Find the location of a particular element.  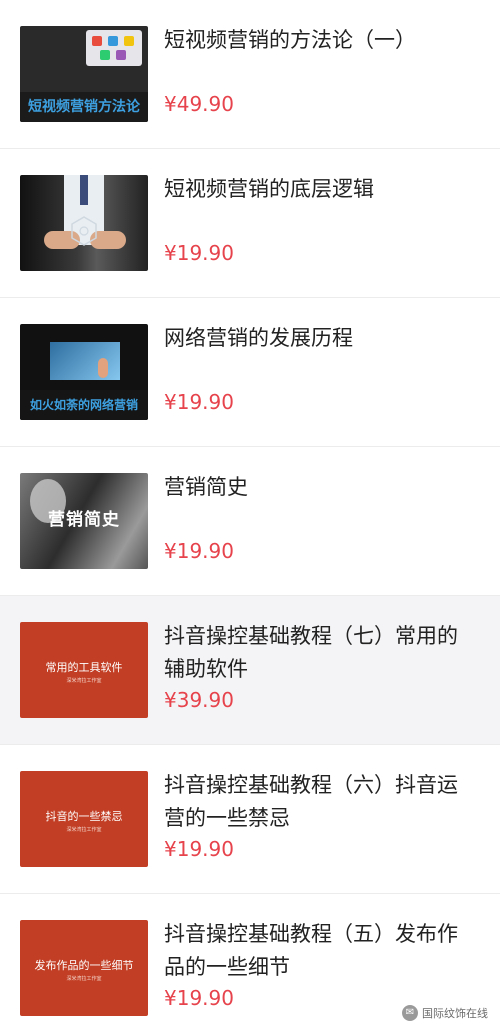

course-title: 网络营销的发展历程 is located at coordinates (317, 338).